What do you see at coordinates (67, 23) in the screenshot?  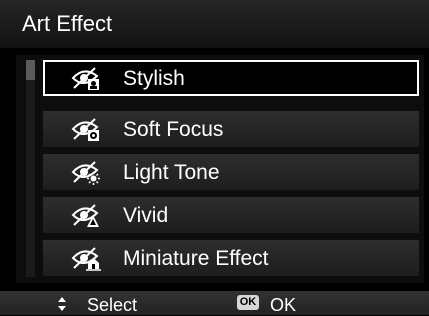 I see `page-title: Art Effect` at bounding box center [67, 23].